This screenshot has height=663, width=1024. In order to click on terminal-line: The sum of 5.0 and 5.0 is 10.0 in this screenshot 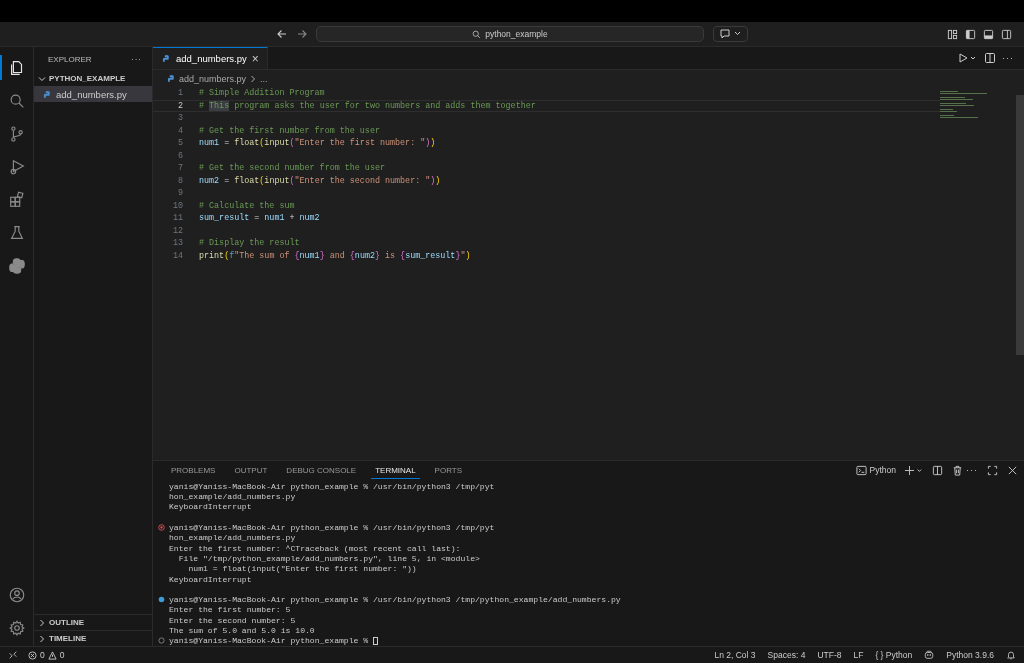, I will do `click(242, 631)`.